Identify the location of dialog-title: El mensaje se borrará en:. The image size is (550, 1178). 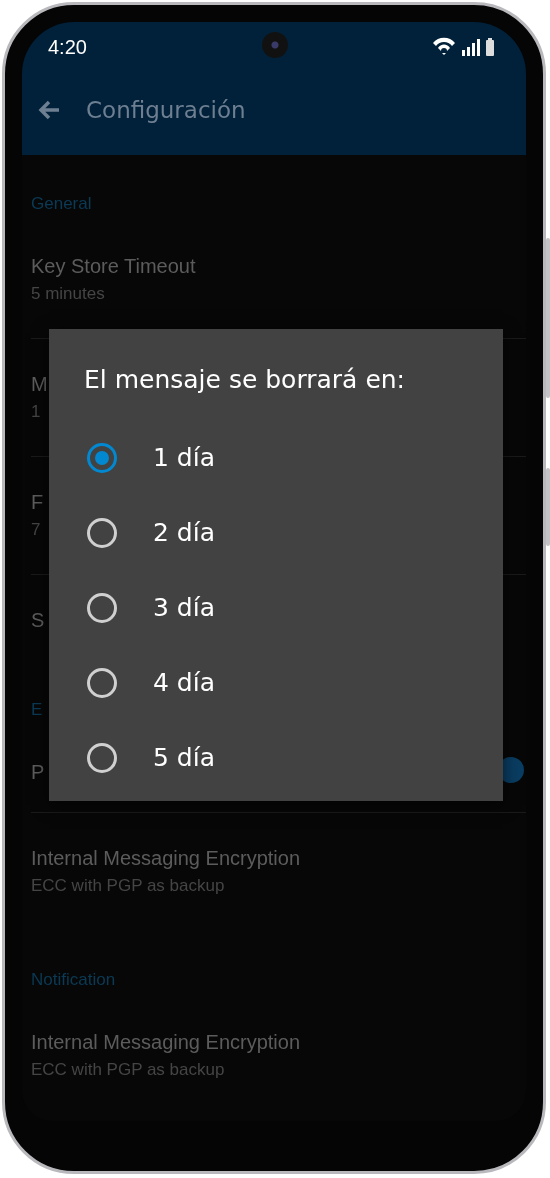
(245, 379).